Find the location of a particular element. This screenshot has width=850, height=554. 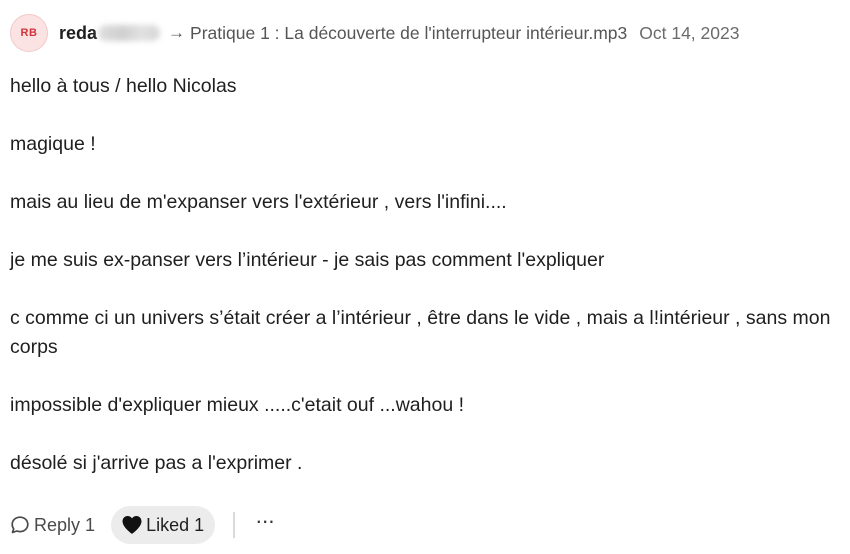

author-name-redacted is located at coordinates (129, 33).